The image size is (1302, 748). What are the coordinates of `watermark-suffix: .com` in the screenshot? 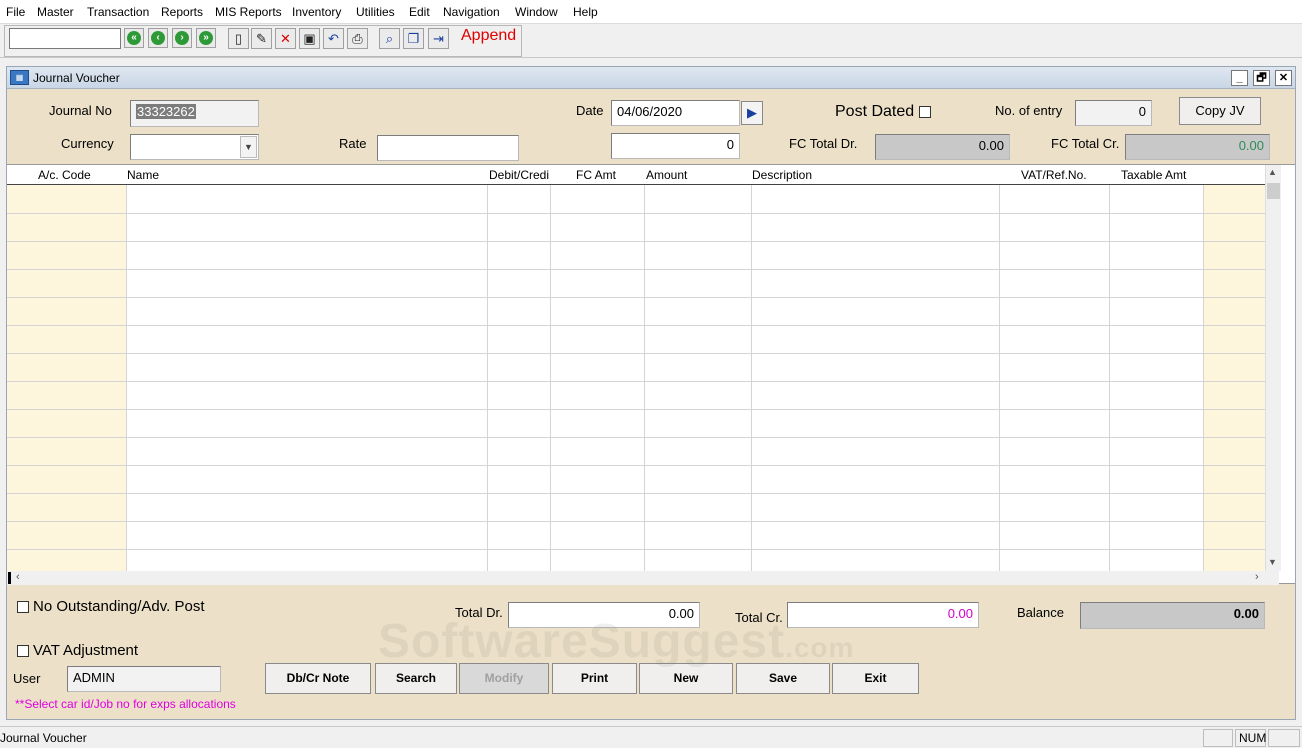 It's located at (820, 647).